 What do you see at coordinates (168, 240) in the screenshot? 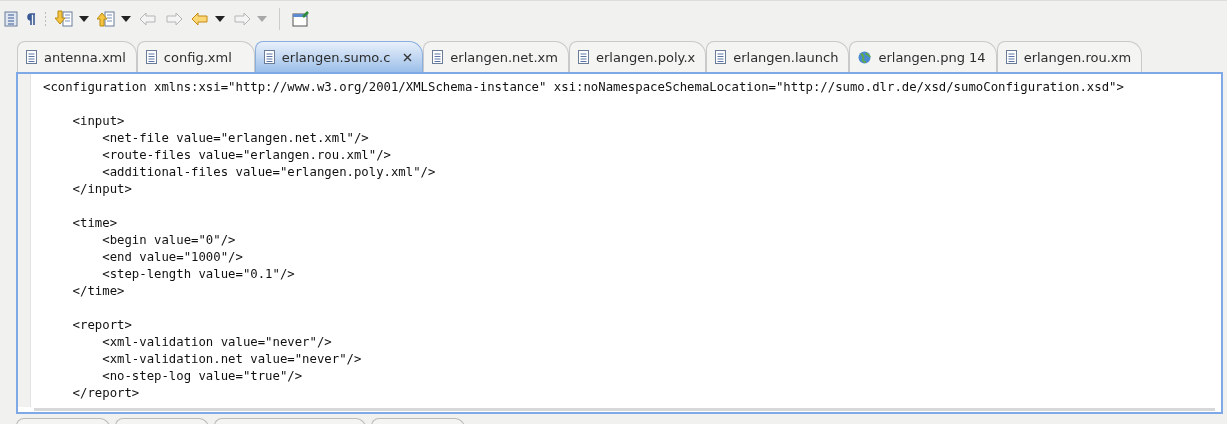
I see `code-line: <begin value="0"/>` at bounding box center [168, 240].